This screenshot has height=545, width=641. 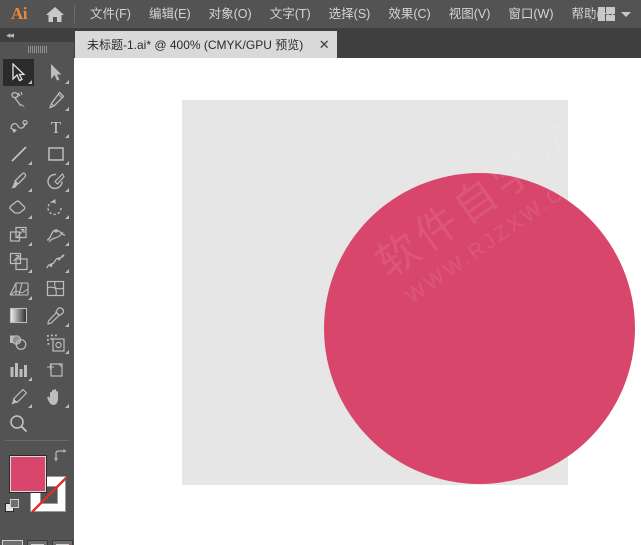 What do you see at coordinates (12, 542) in the screenshot?
I see `color-mode-button` at bounding box center [12, 542].